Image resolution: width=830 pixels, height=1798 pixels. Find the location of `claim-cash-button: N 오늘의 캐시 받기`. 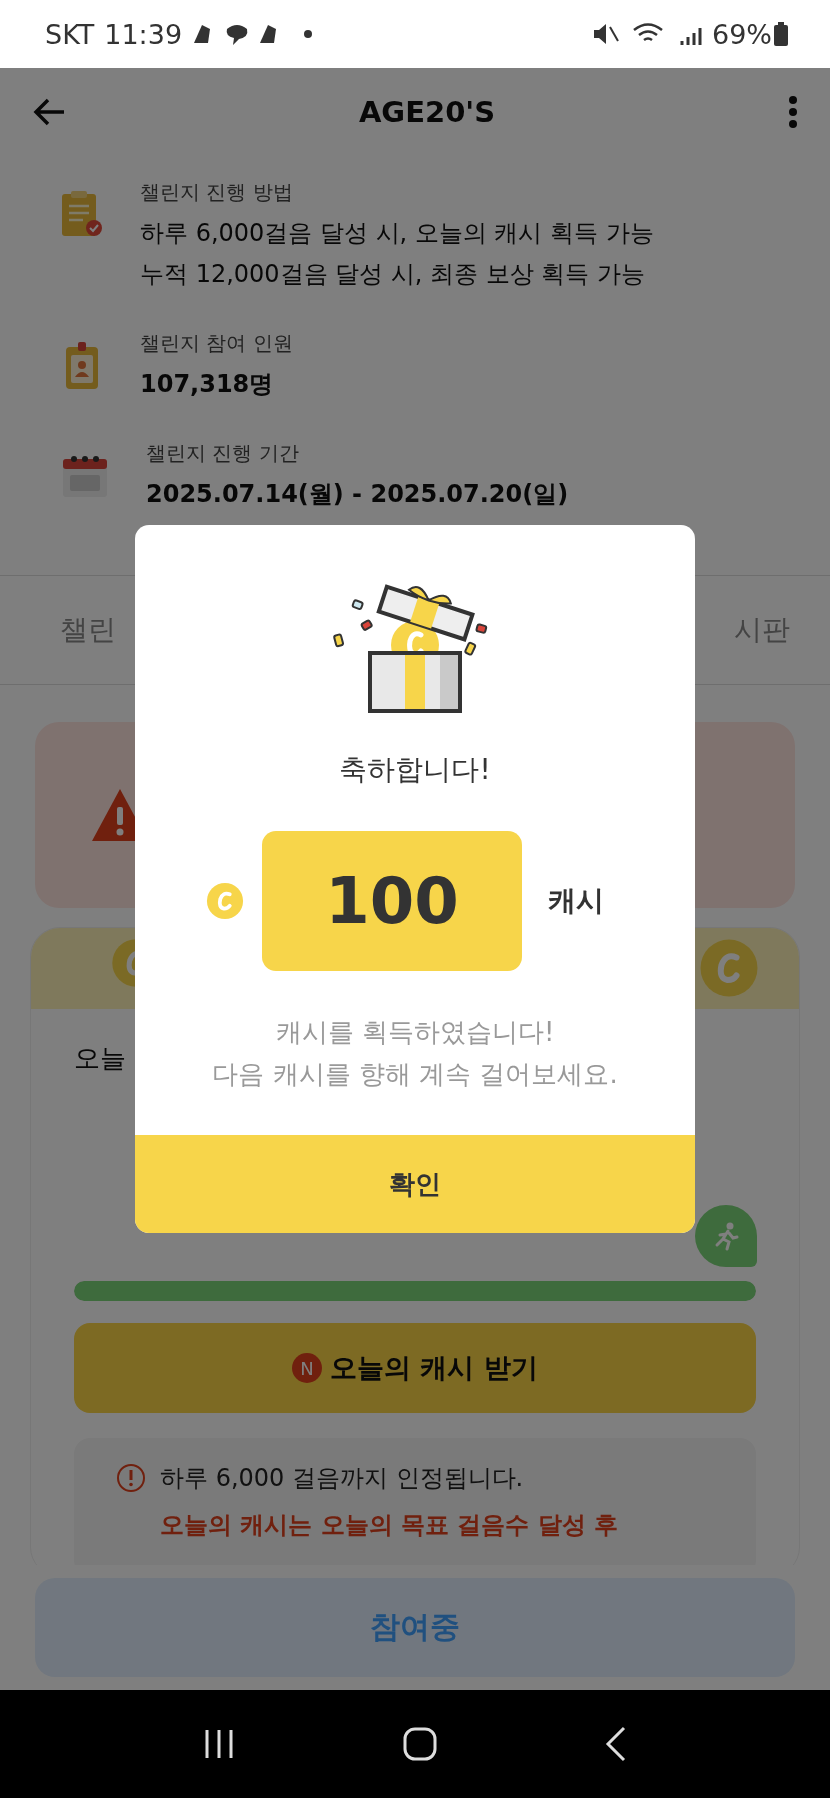

claim-cash-button: N 오늘의 캐시 받기 is located at coordinates (415, 1368).